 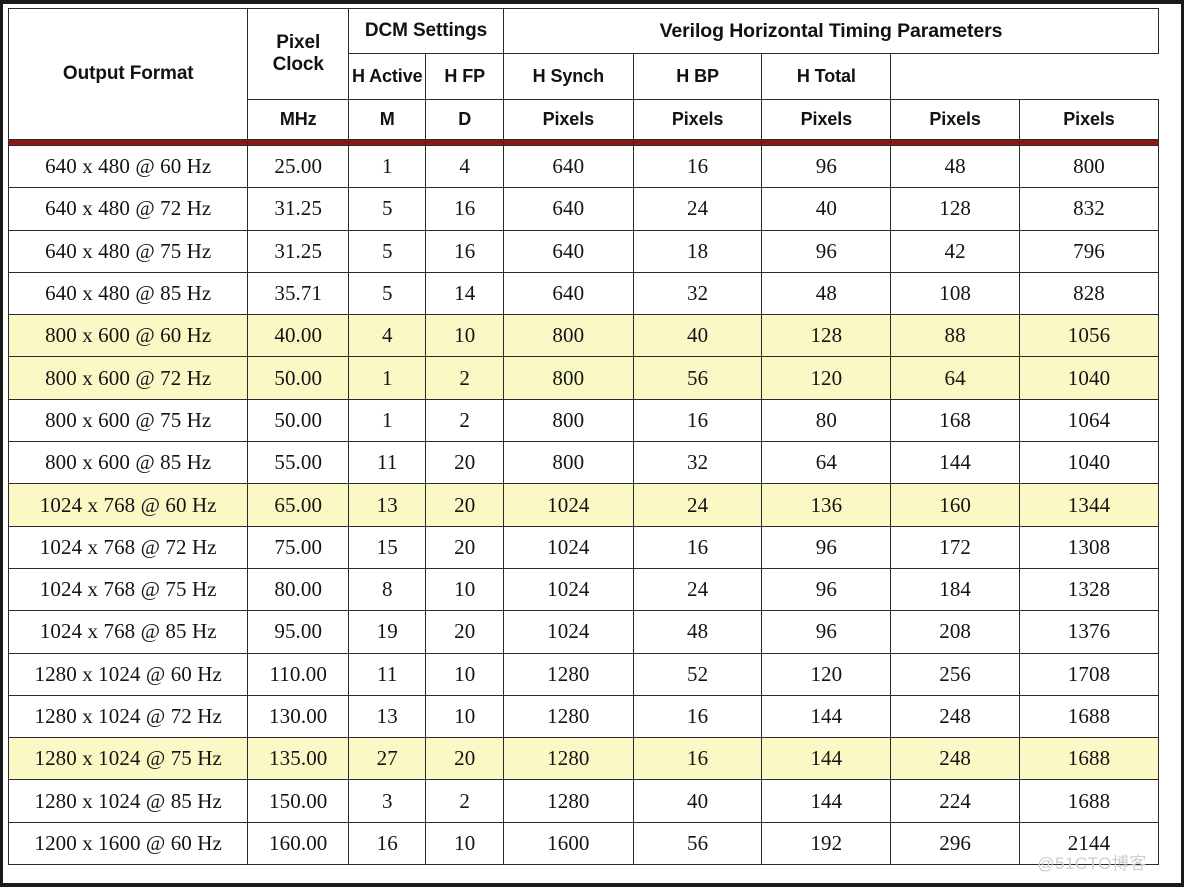 What do you see at coordinates (697, 801) in the screenshot?
I see `cell-h-fp: 40` at bounding box center [697, 801].